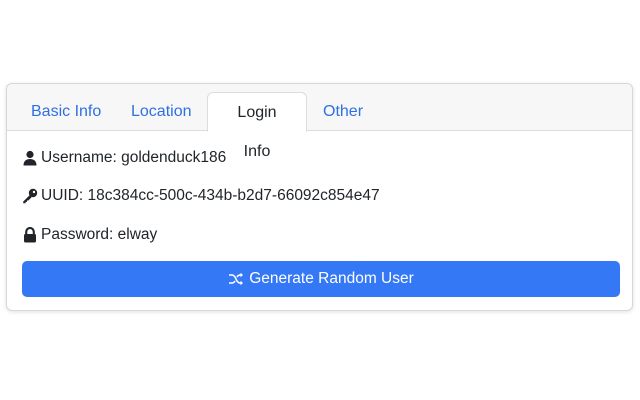 This screenshot has height=400, width=640. I want to click on tab-basic-info: Basic Info, so click(66, 111).